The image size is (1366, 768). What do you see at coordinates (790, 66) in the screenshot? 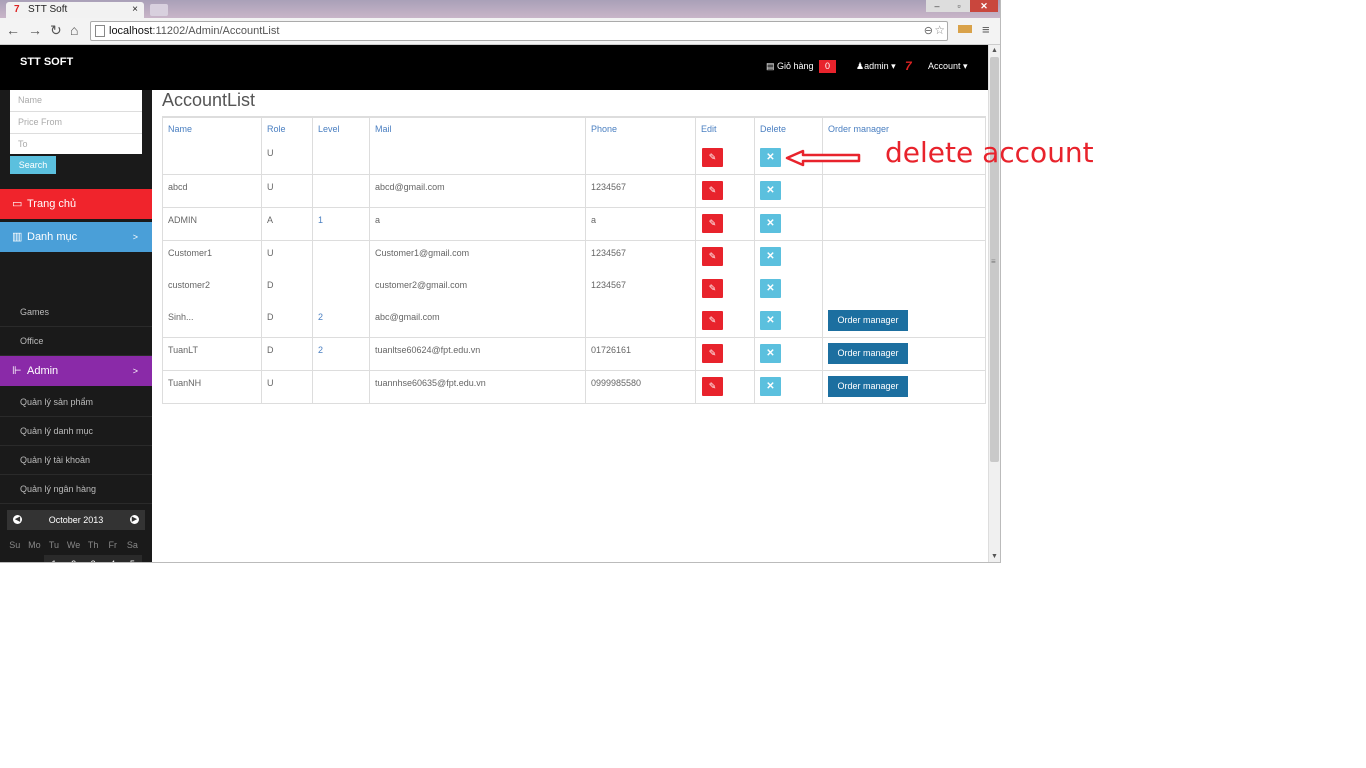
I see `cart-link: ▤ Giỏ hàng` at bounding box center [790, 66].